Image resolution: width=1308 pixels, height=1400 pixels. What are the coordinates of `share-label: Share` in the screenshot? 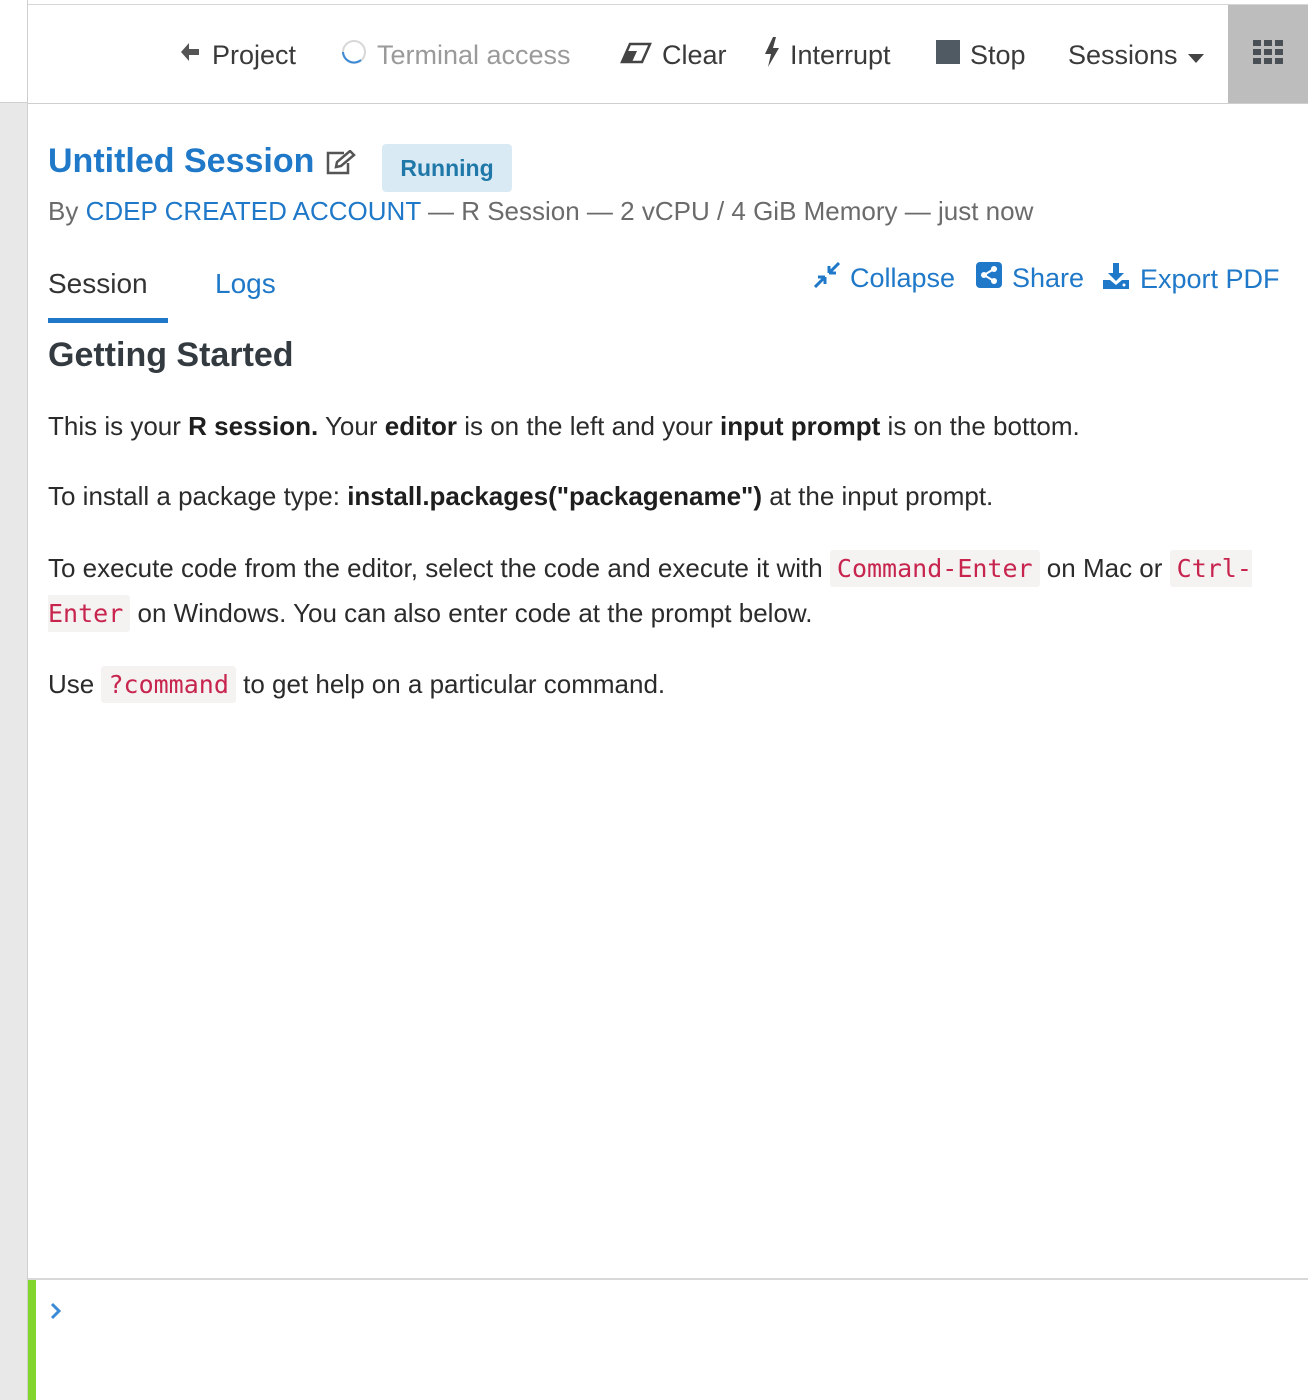 It's located at (1048, 278).